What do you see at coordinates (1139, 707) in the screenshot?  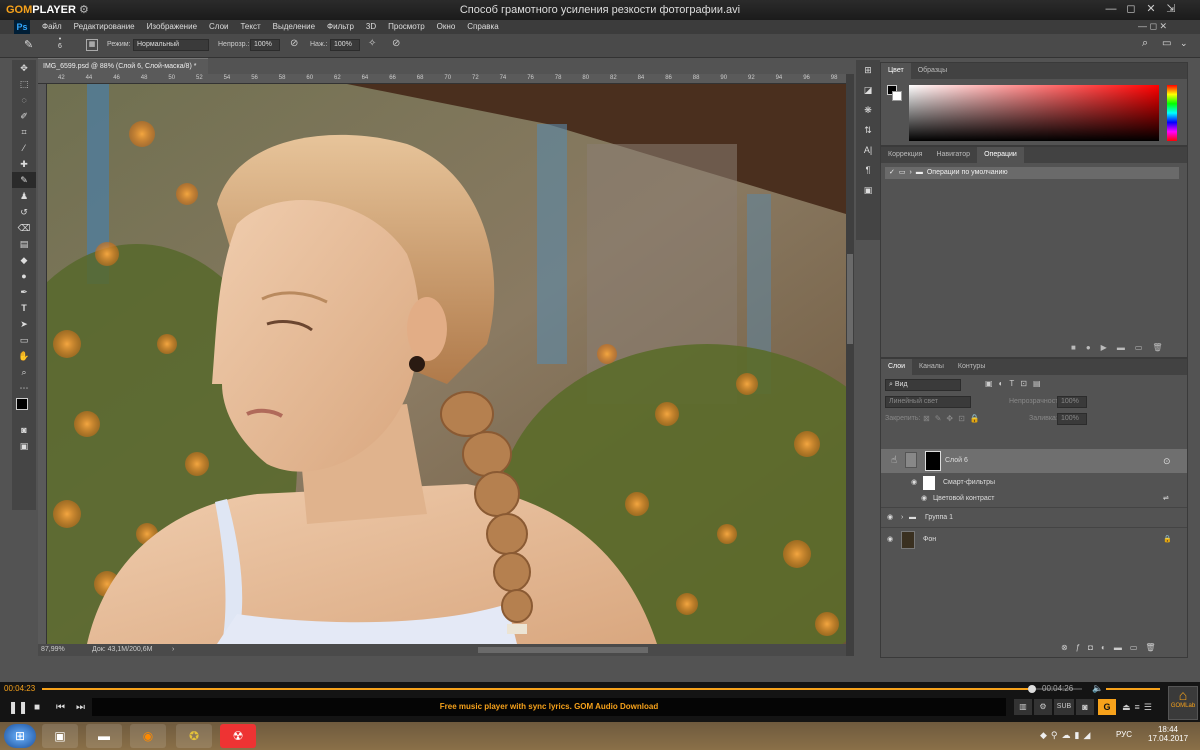 I see `extra-controls: ⏏≡☰` at bounding box center [1139, 707].